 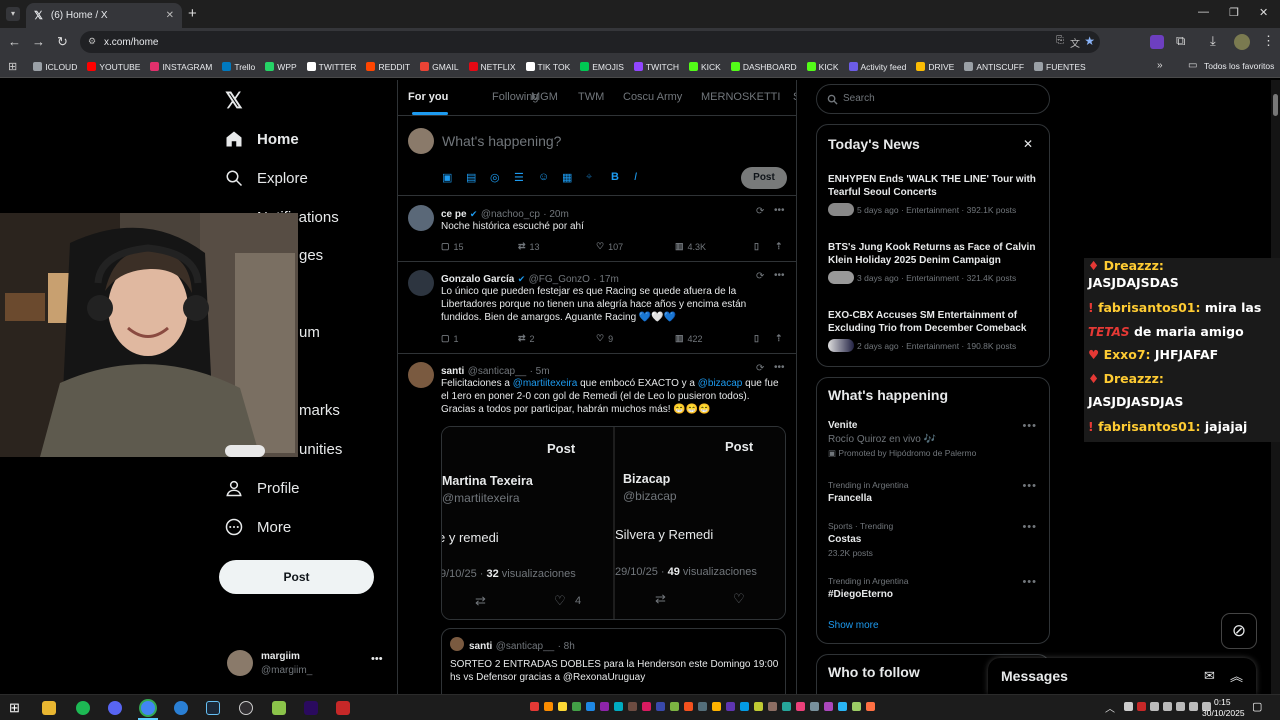 I want to click on app-icon, so click(x=181, y=708).